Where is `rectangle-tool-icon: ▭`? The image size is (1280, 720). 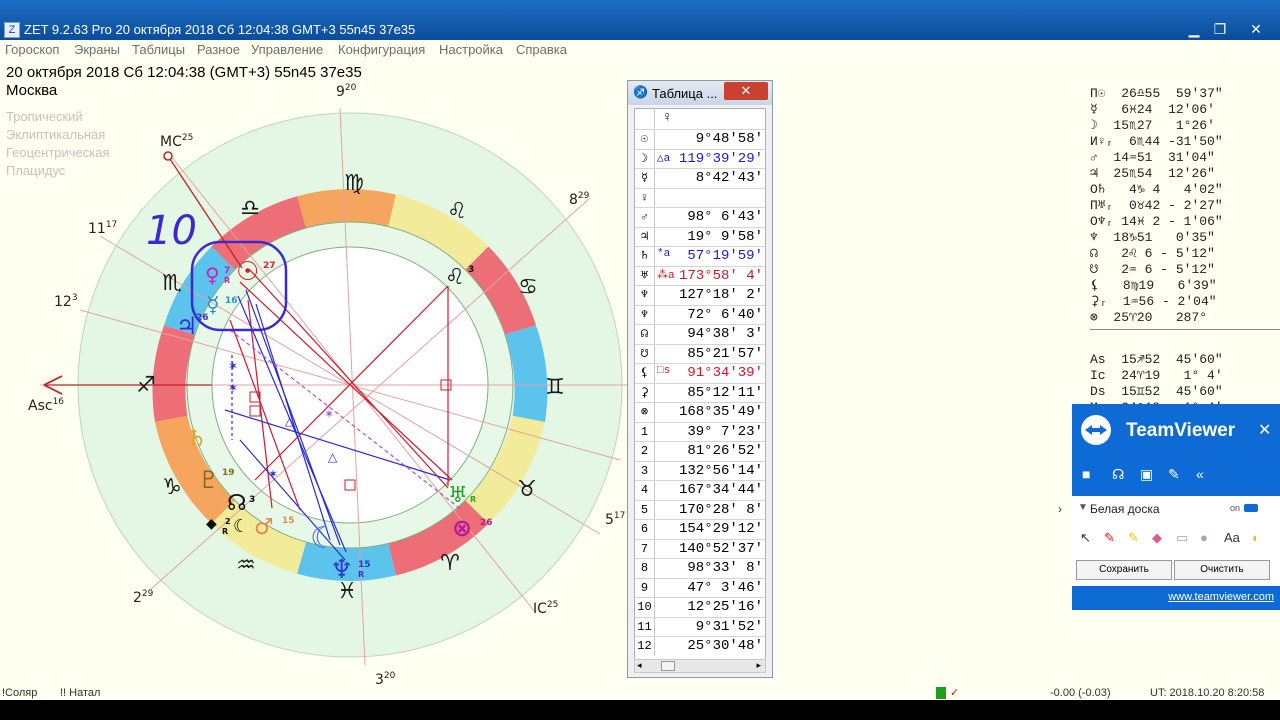
rectangle-tool-icon: ▭ is located at coordinates (1182, 538).